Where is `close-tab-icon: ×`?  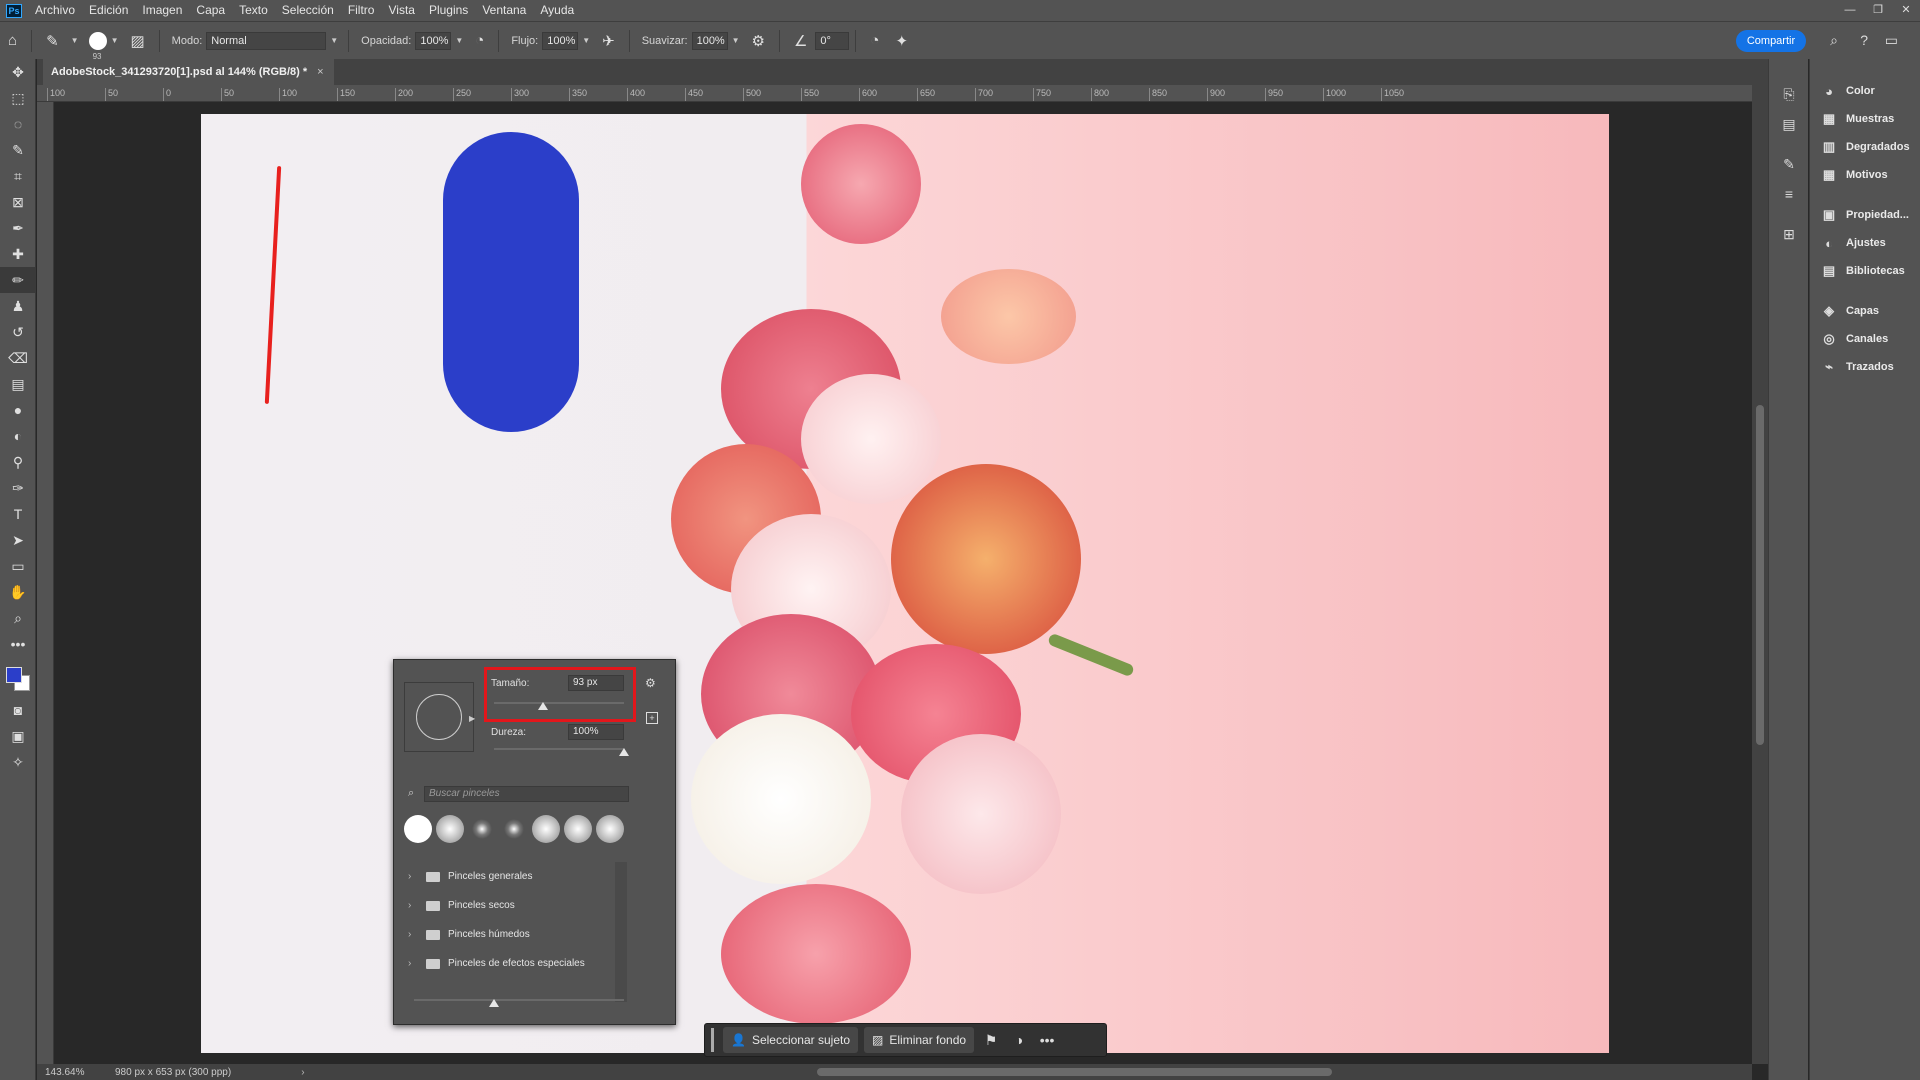 close-tab-icon: × is located at coordinates (320, 72).